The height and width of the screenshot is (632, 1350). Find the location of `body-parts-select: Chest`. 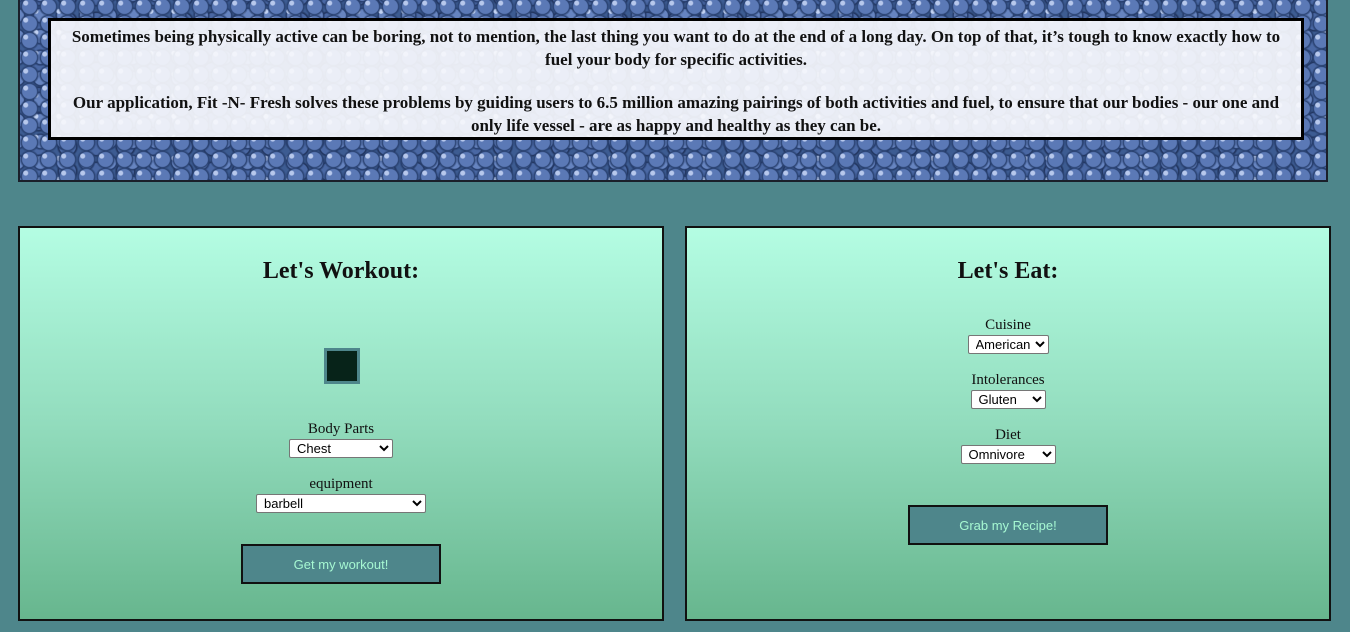

body-parts-select: Chest is located at coordinates (341, 448).